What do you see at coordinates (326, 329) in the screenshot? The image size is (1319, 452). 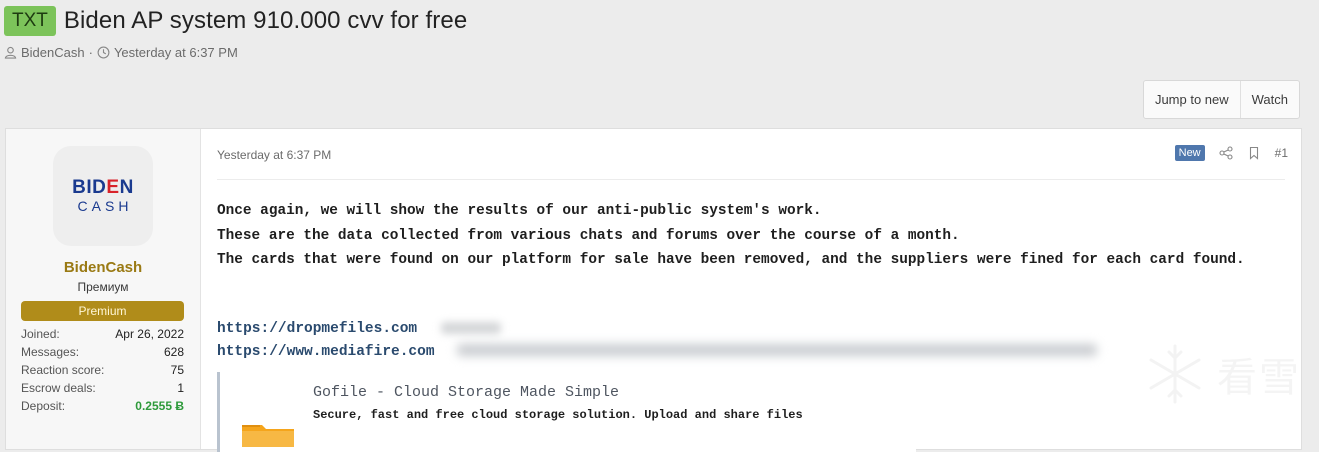 I see `dropmefiles-link: https://dropmefiles.com` at bounding box center [326, 329].